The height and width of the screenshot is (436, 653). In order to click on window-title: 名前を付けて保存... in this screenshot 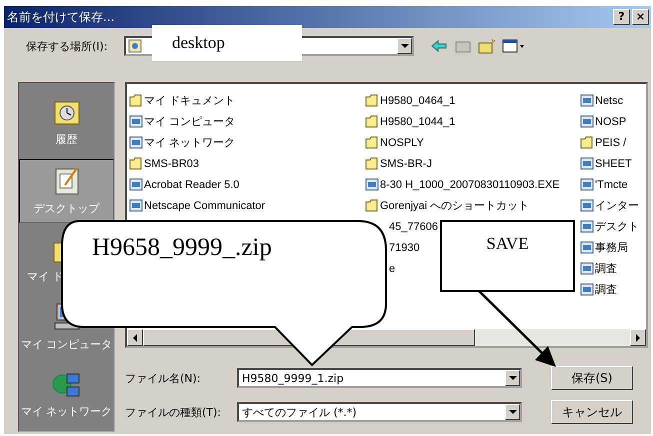, I will do `click(60, 17)`.